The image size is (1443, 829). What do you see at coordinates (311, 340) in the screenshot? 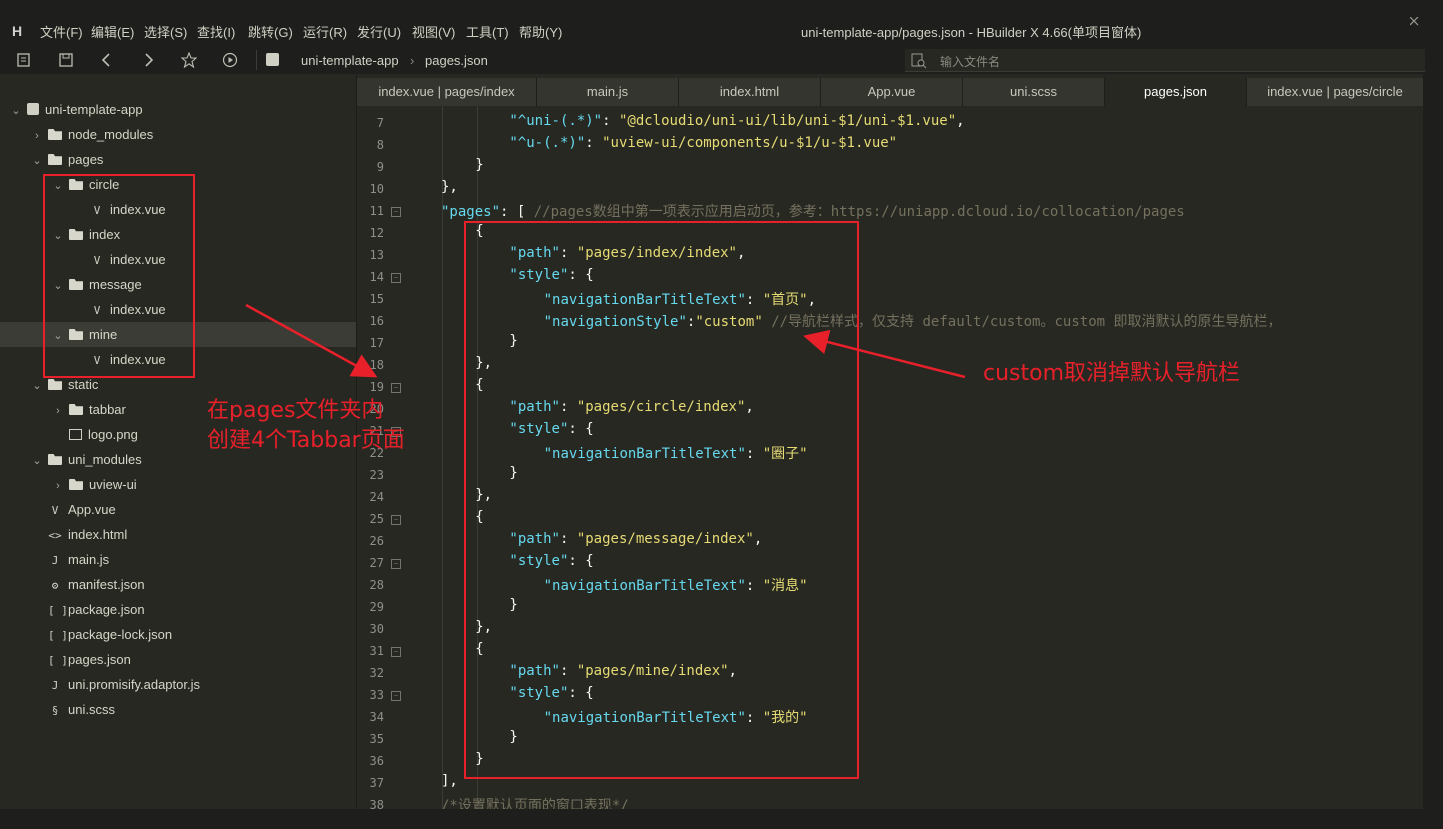
I see `arrow-left` at bounding box center [311, 340].